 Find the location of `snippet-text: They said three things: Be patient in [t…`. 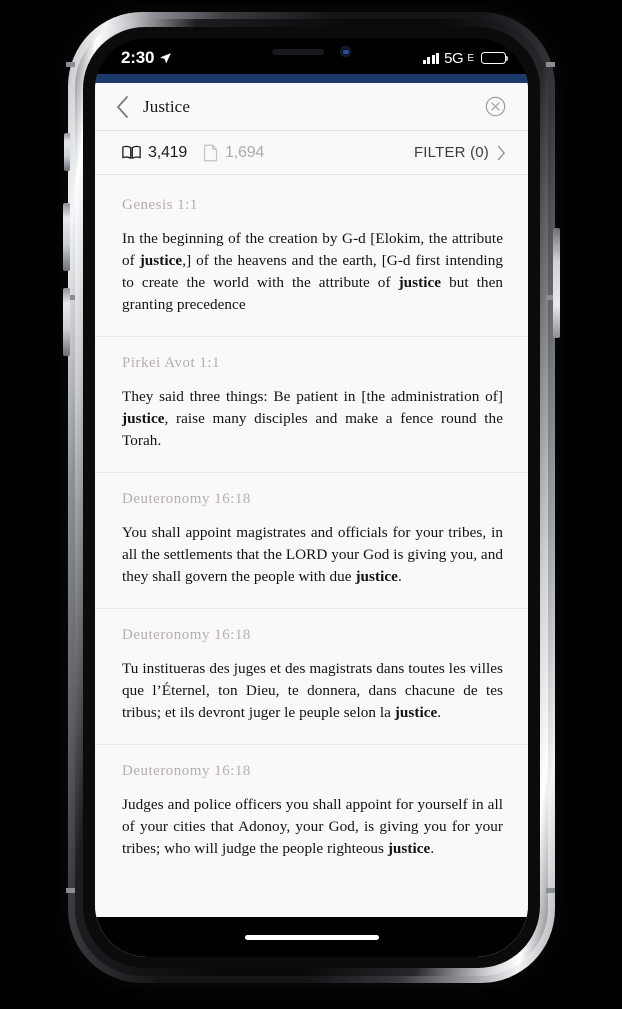

snippet-text: They said three things: Be patient in [t… is located at coordinates (312, 397).